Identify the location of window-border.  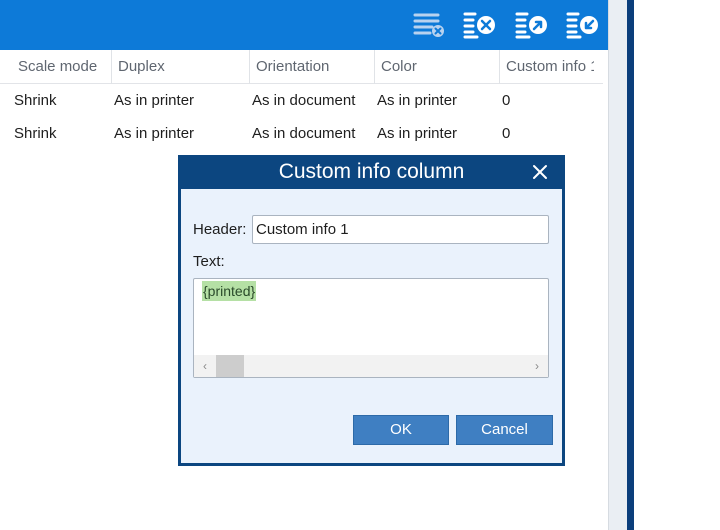
(630, 265).